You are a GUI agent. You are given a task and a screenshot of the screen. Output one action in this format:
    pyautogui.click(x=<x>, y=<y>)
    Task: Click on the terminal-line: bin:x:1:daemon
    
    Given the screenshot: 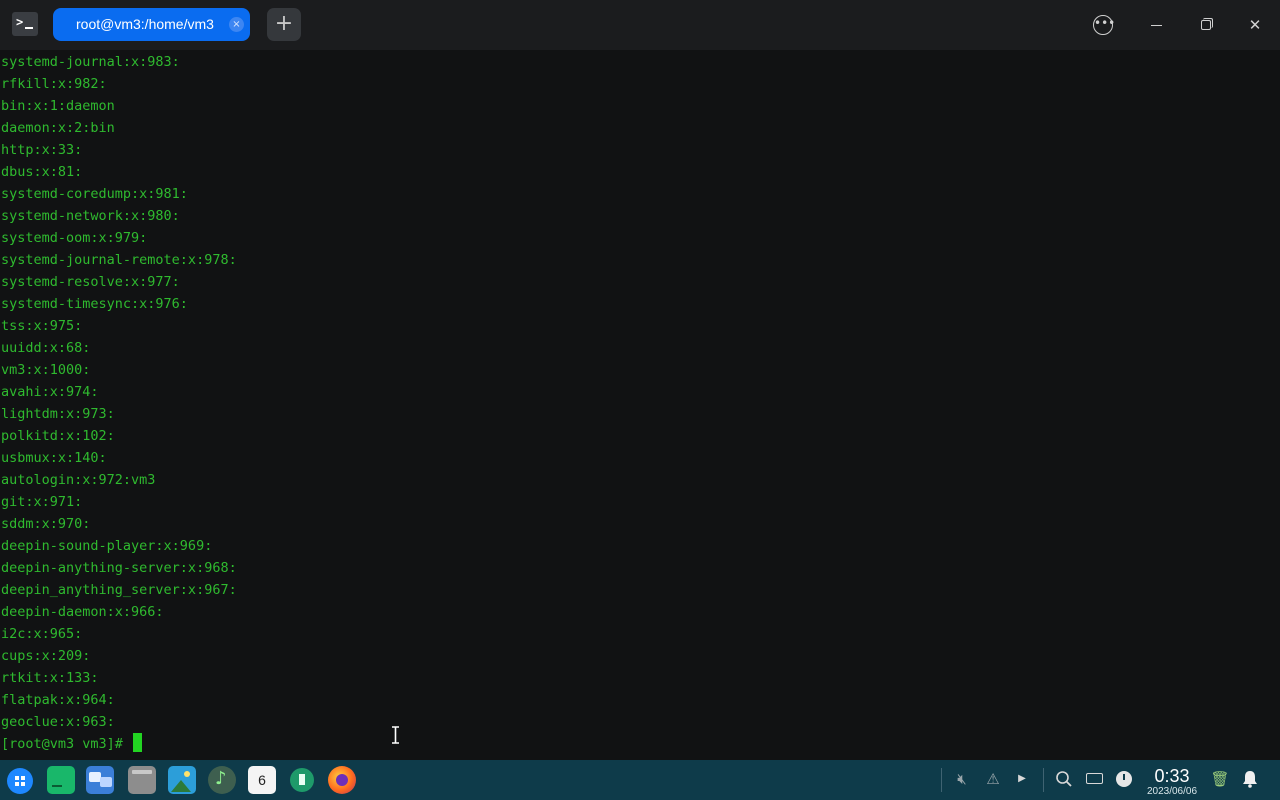 What is the action you would take?
    pyautogui.click(x=58, y=106)
    